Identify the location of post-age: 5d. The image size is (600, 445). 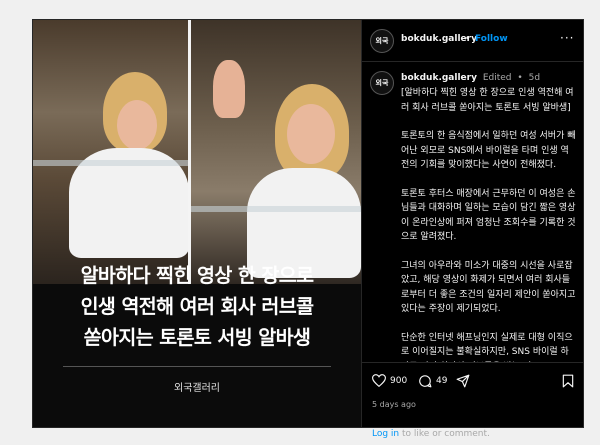
(534, 78).